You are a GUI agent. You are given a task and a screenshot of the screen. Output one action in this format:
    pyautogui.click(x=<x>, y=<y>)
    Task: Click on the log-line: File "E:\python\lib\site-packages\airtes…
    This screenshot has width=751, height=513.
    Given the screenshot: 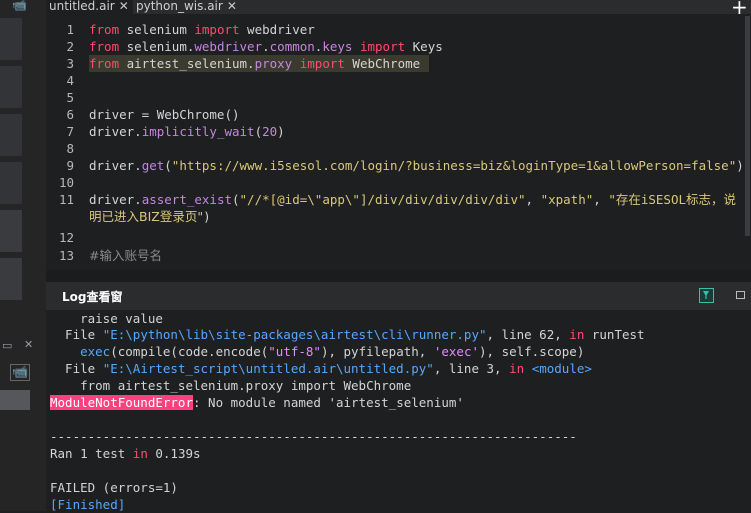 What is the action you would take?
    pyautogui.click(x=347, y=334)
    